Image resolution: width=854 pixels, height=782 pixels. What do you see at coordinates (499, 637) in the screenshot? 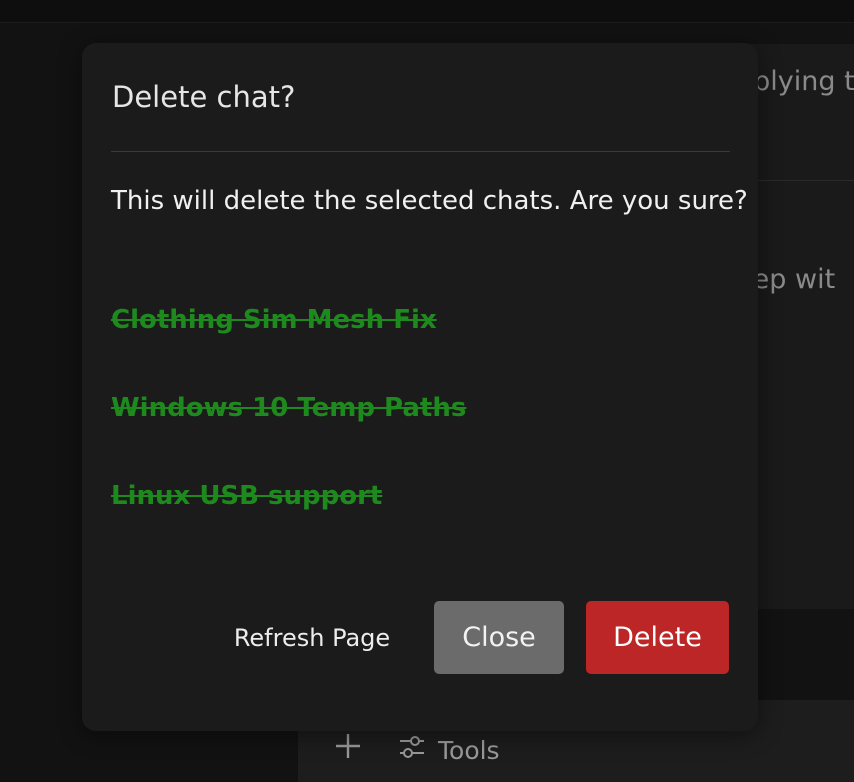
I see `close-button: Close` at bounding box center [499, 637].